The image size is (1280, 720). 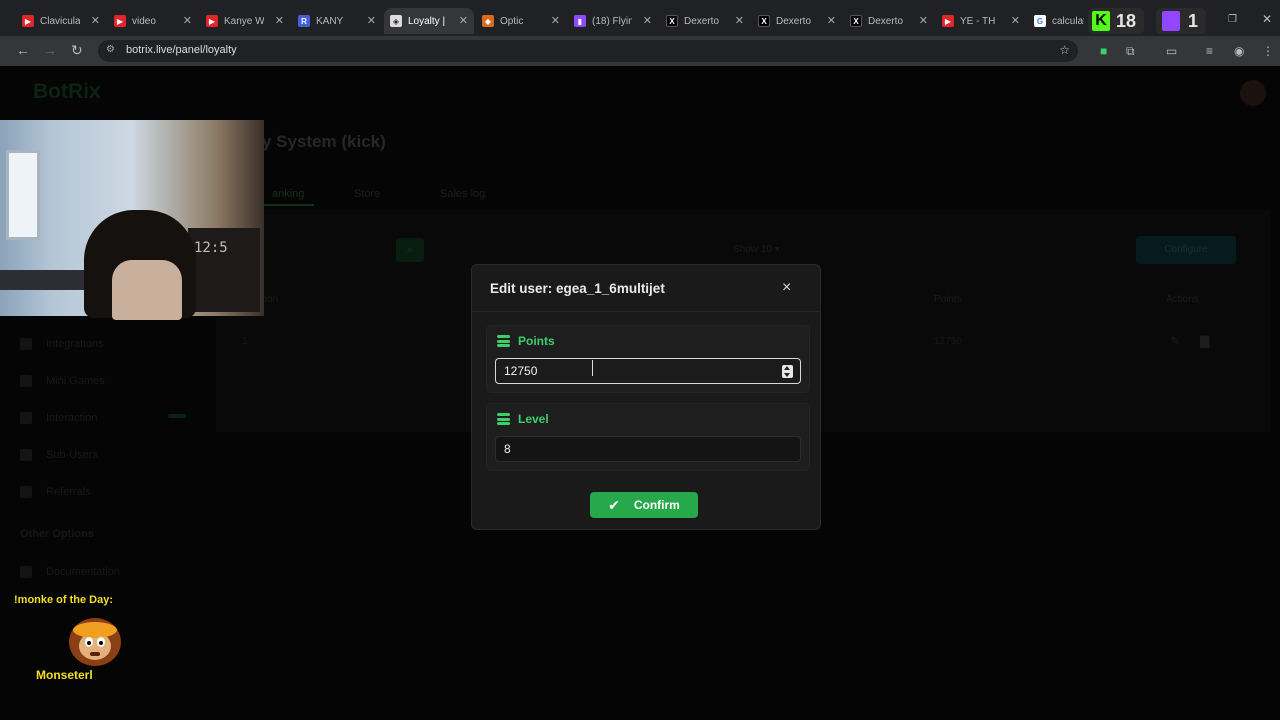 What do you see at coordinates (503, 419) in the screenshot?
I see `layers-icon` at bounding box center [503, 419].